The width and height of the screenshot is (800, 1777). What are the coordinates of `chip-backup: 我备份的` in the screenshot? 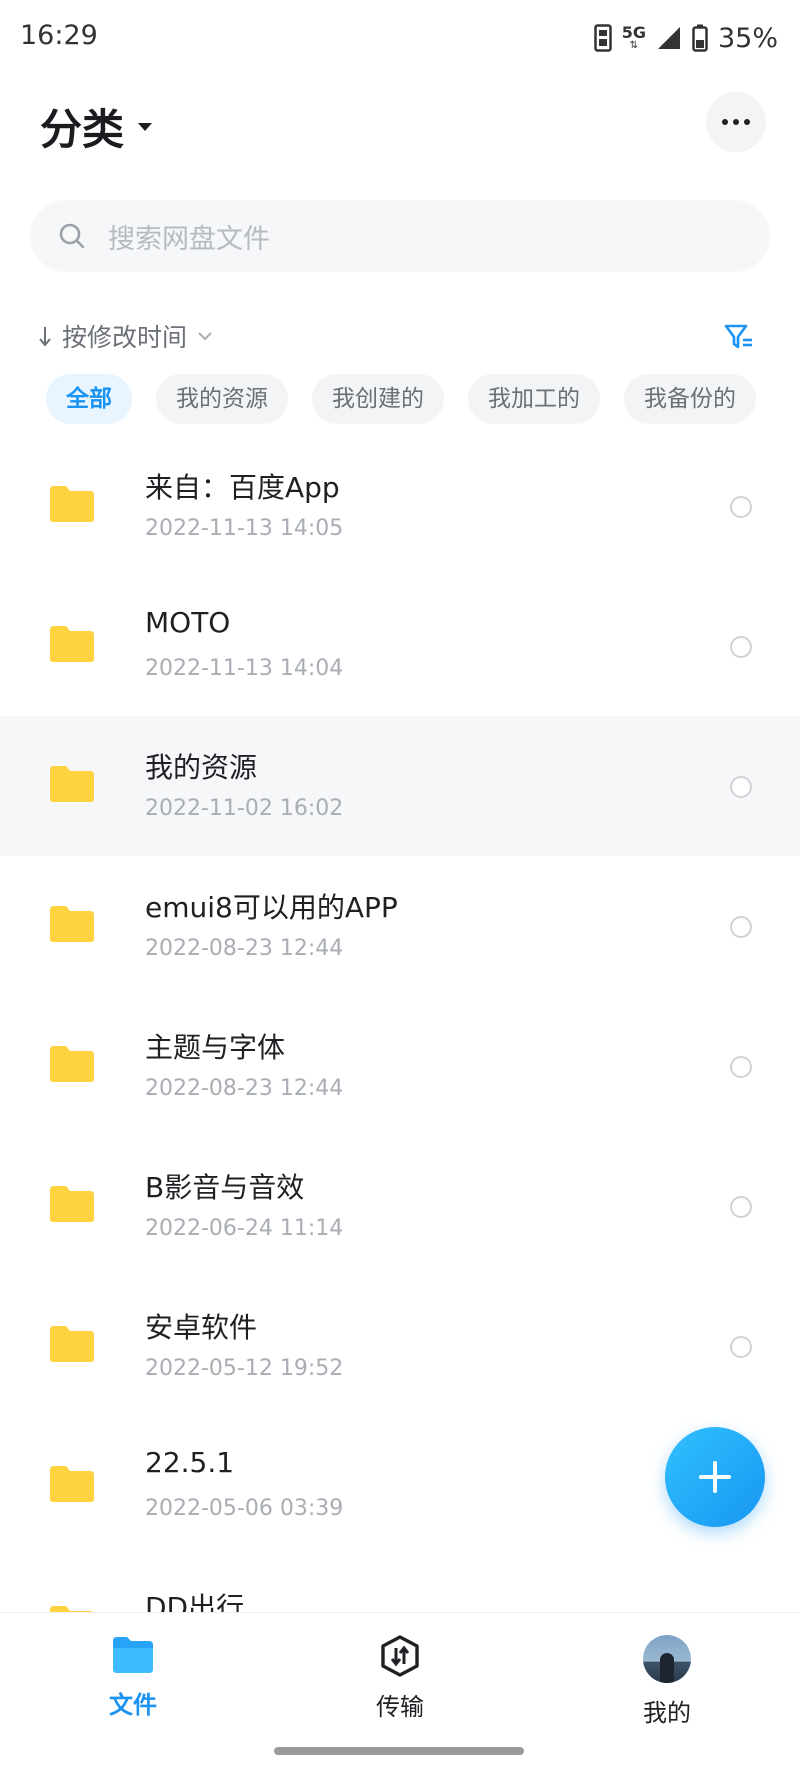 It's located at (690, 399).